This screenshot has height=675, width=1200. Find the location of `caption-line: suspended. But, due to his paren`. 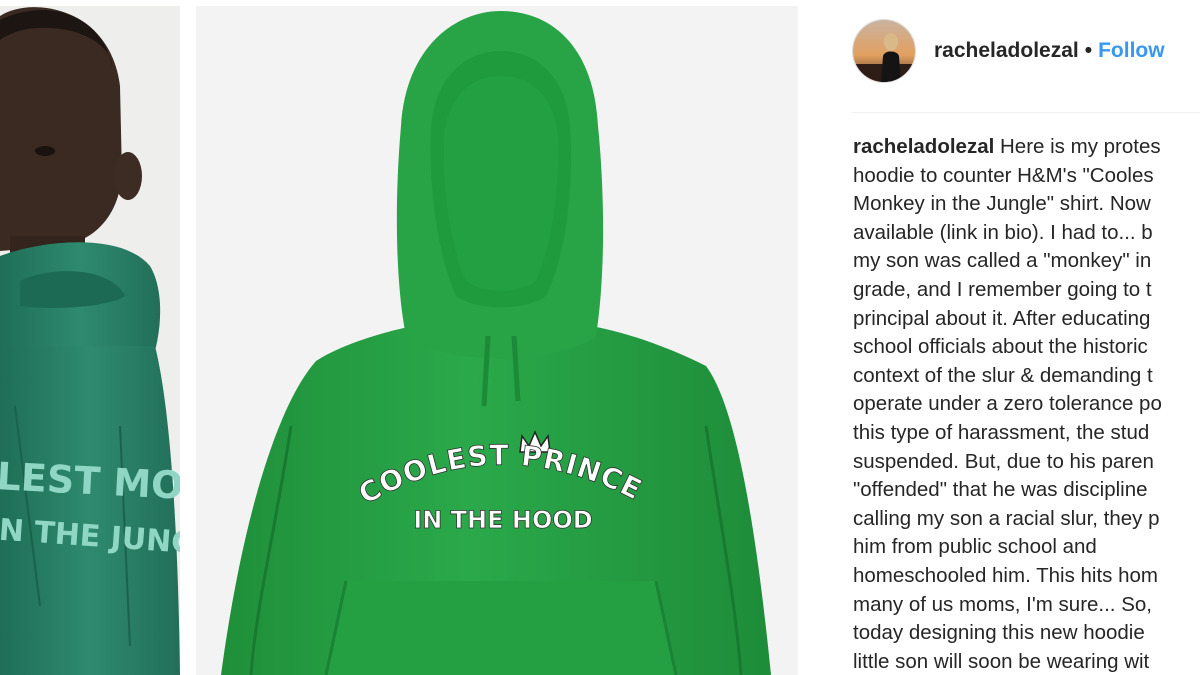

caption-line: suspended. But, due to his paren is located at coordinates (1003, 461).